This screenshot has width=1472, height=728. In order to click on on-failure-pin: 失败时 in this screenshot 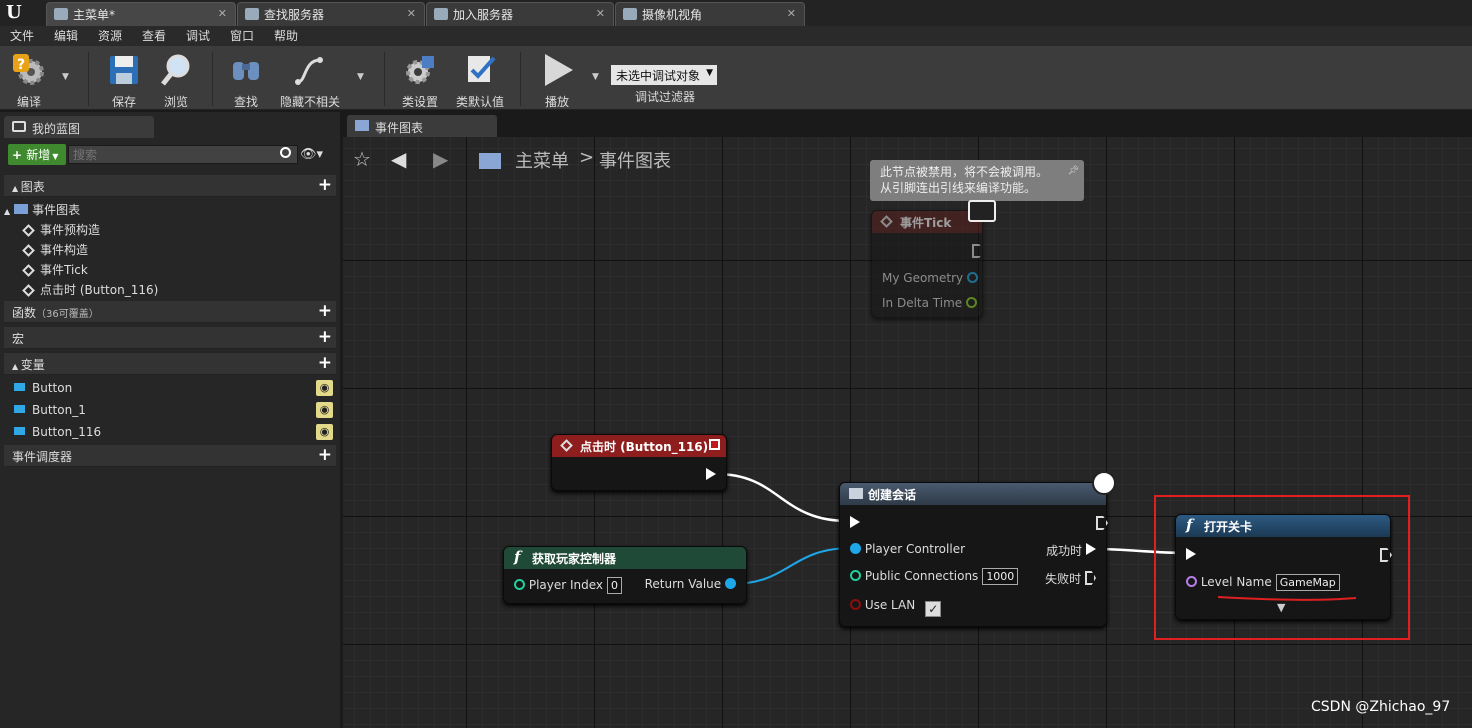, I will do `click(1070, 578)`.